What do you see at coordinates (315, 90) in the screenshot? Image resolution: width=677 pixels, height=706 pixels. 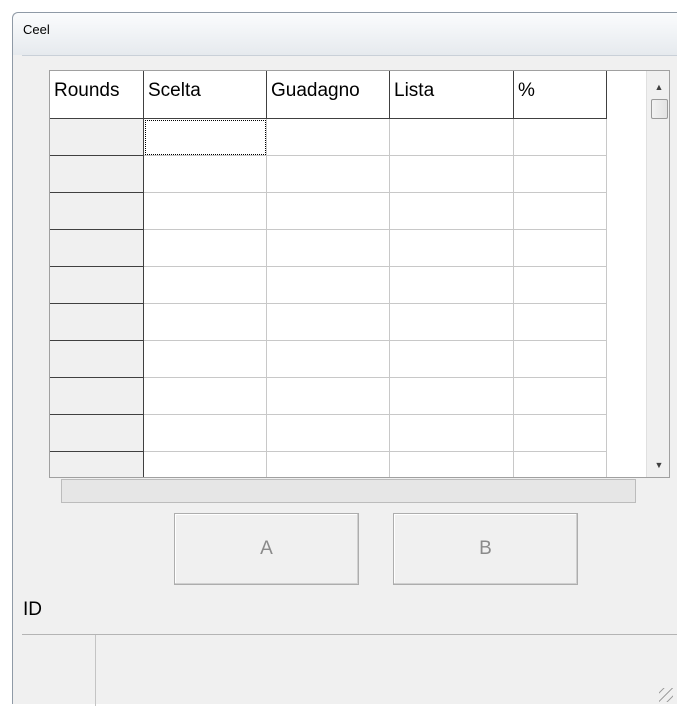 I see `column-header-label: Guadagno` at bounding box center [315, 90].